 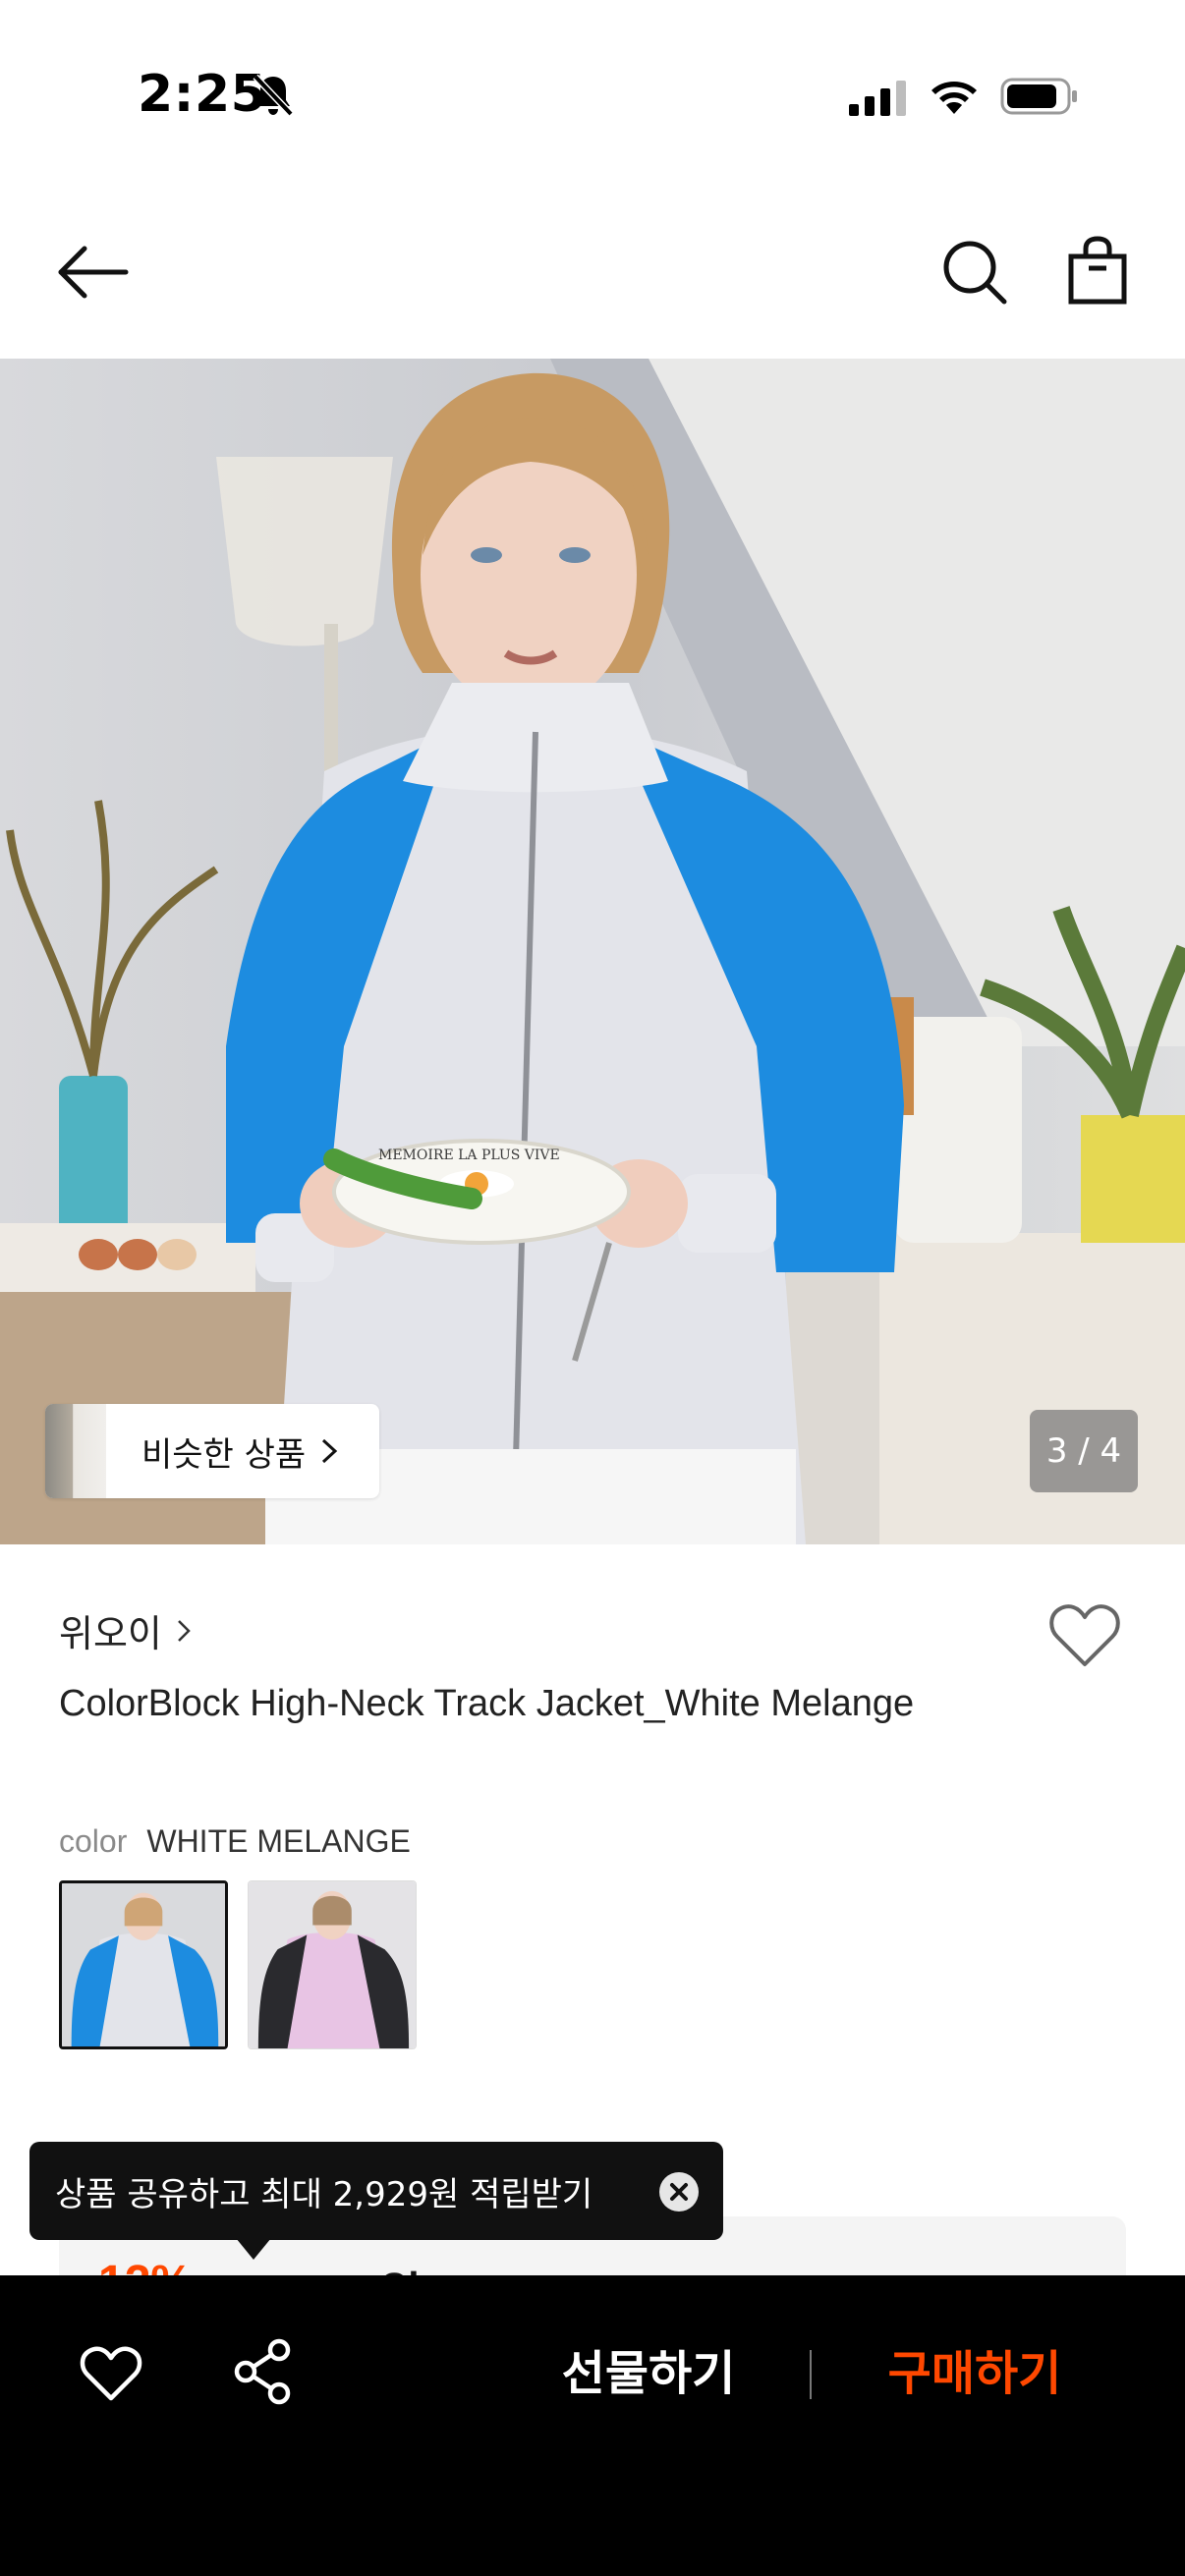 What do you see at coordinates (592, 2425) in the screenshot?
I see `bottom-action-bar: 선물하기 구매하기` at bounding box center [592, 2425].